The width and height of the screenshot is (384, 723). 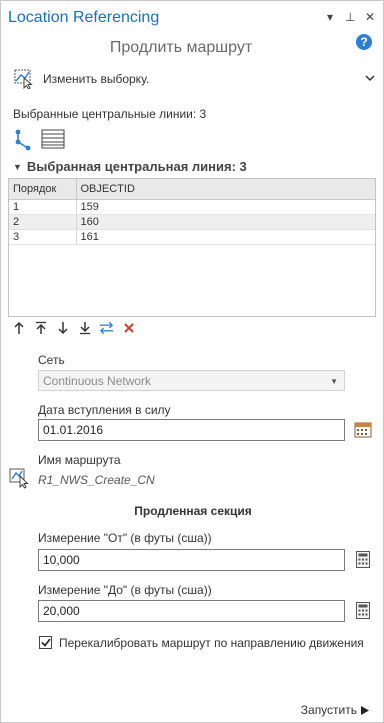 I want to click on row-order-toolbar, so click(x=73, y=327).